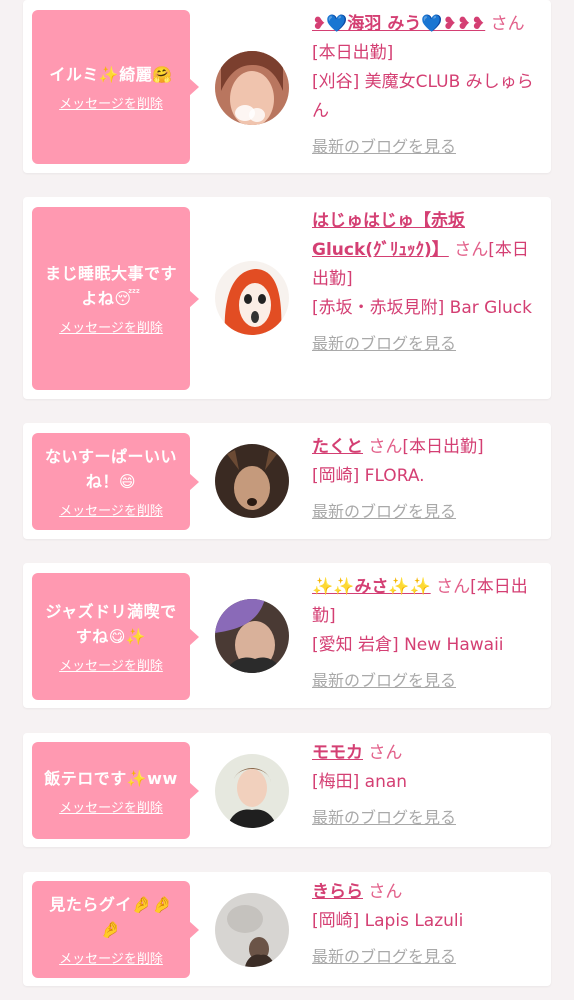  Describe the element at coordinates (426, 480) in the screenshot. I see `girl-info: たくと さん[本日出勤] [岡崎] FLORA. 最新のブログを見る` at that location.